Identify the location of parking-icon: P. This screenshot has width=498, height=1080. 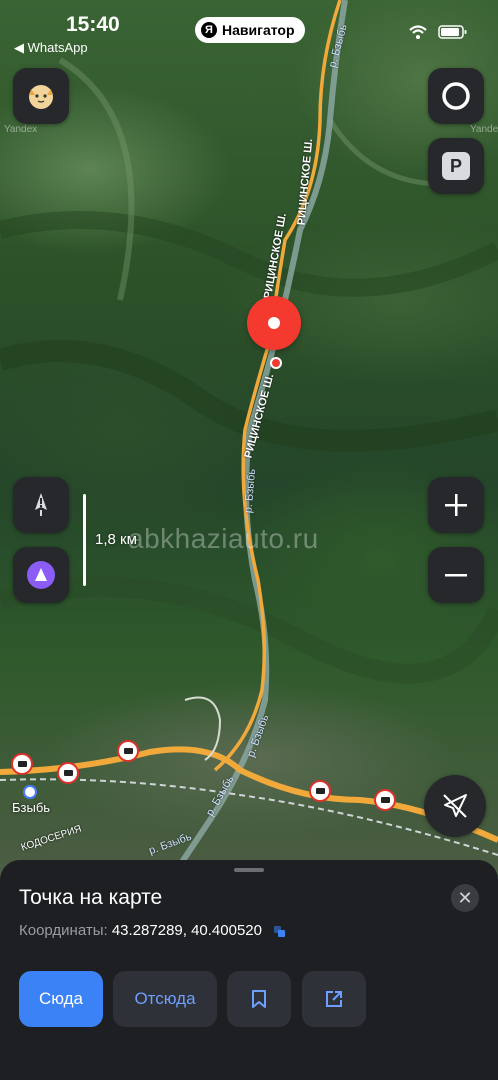
(456, 166).